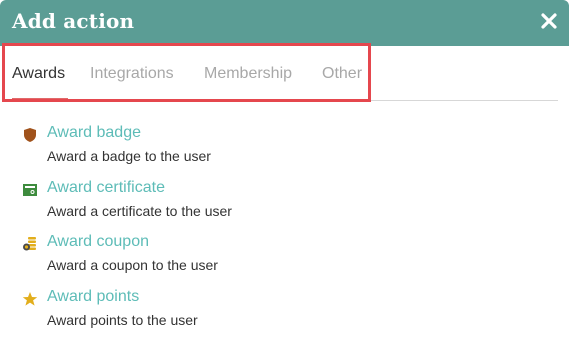 Image resolution: width=569 pixels, height=352 pixels. Describe the element at coordinates (284, 23) in the screenshot. I see `dialog-header: Add action` at that location.